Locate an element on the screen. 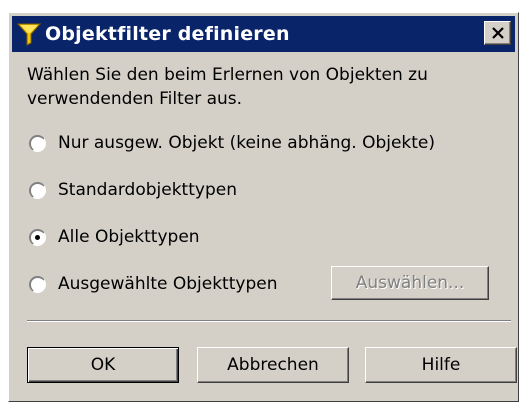 The image size is (527, 409). help-button: Hilfe is located at coordinates (441, 365).